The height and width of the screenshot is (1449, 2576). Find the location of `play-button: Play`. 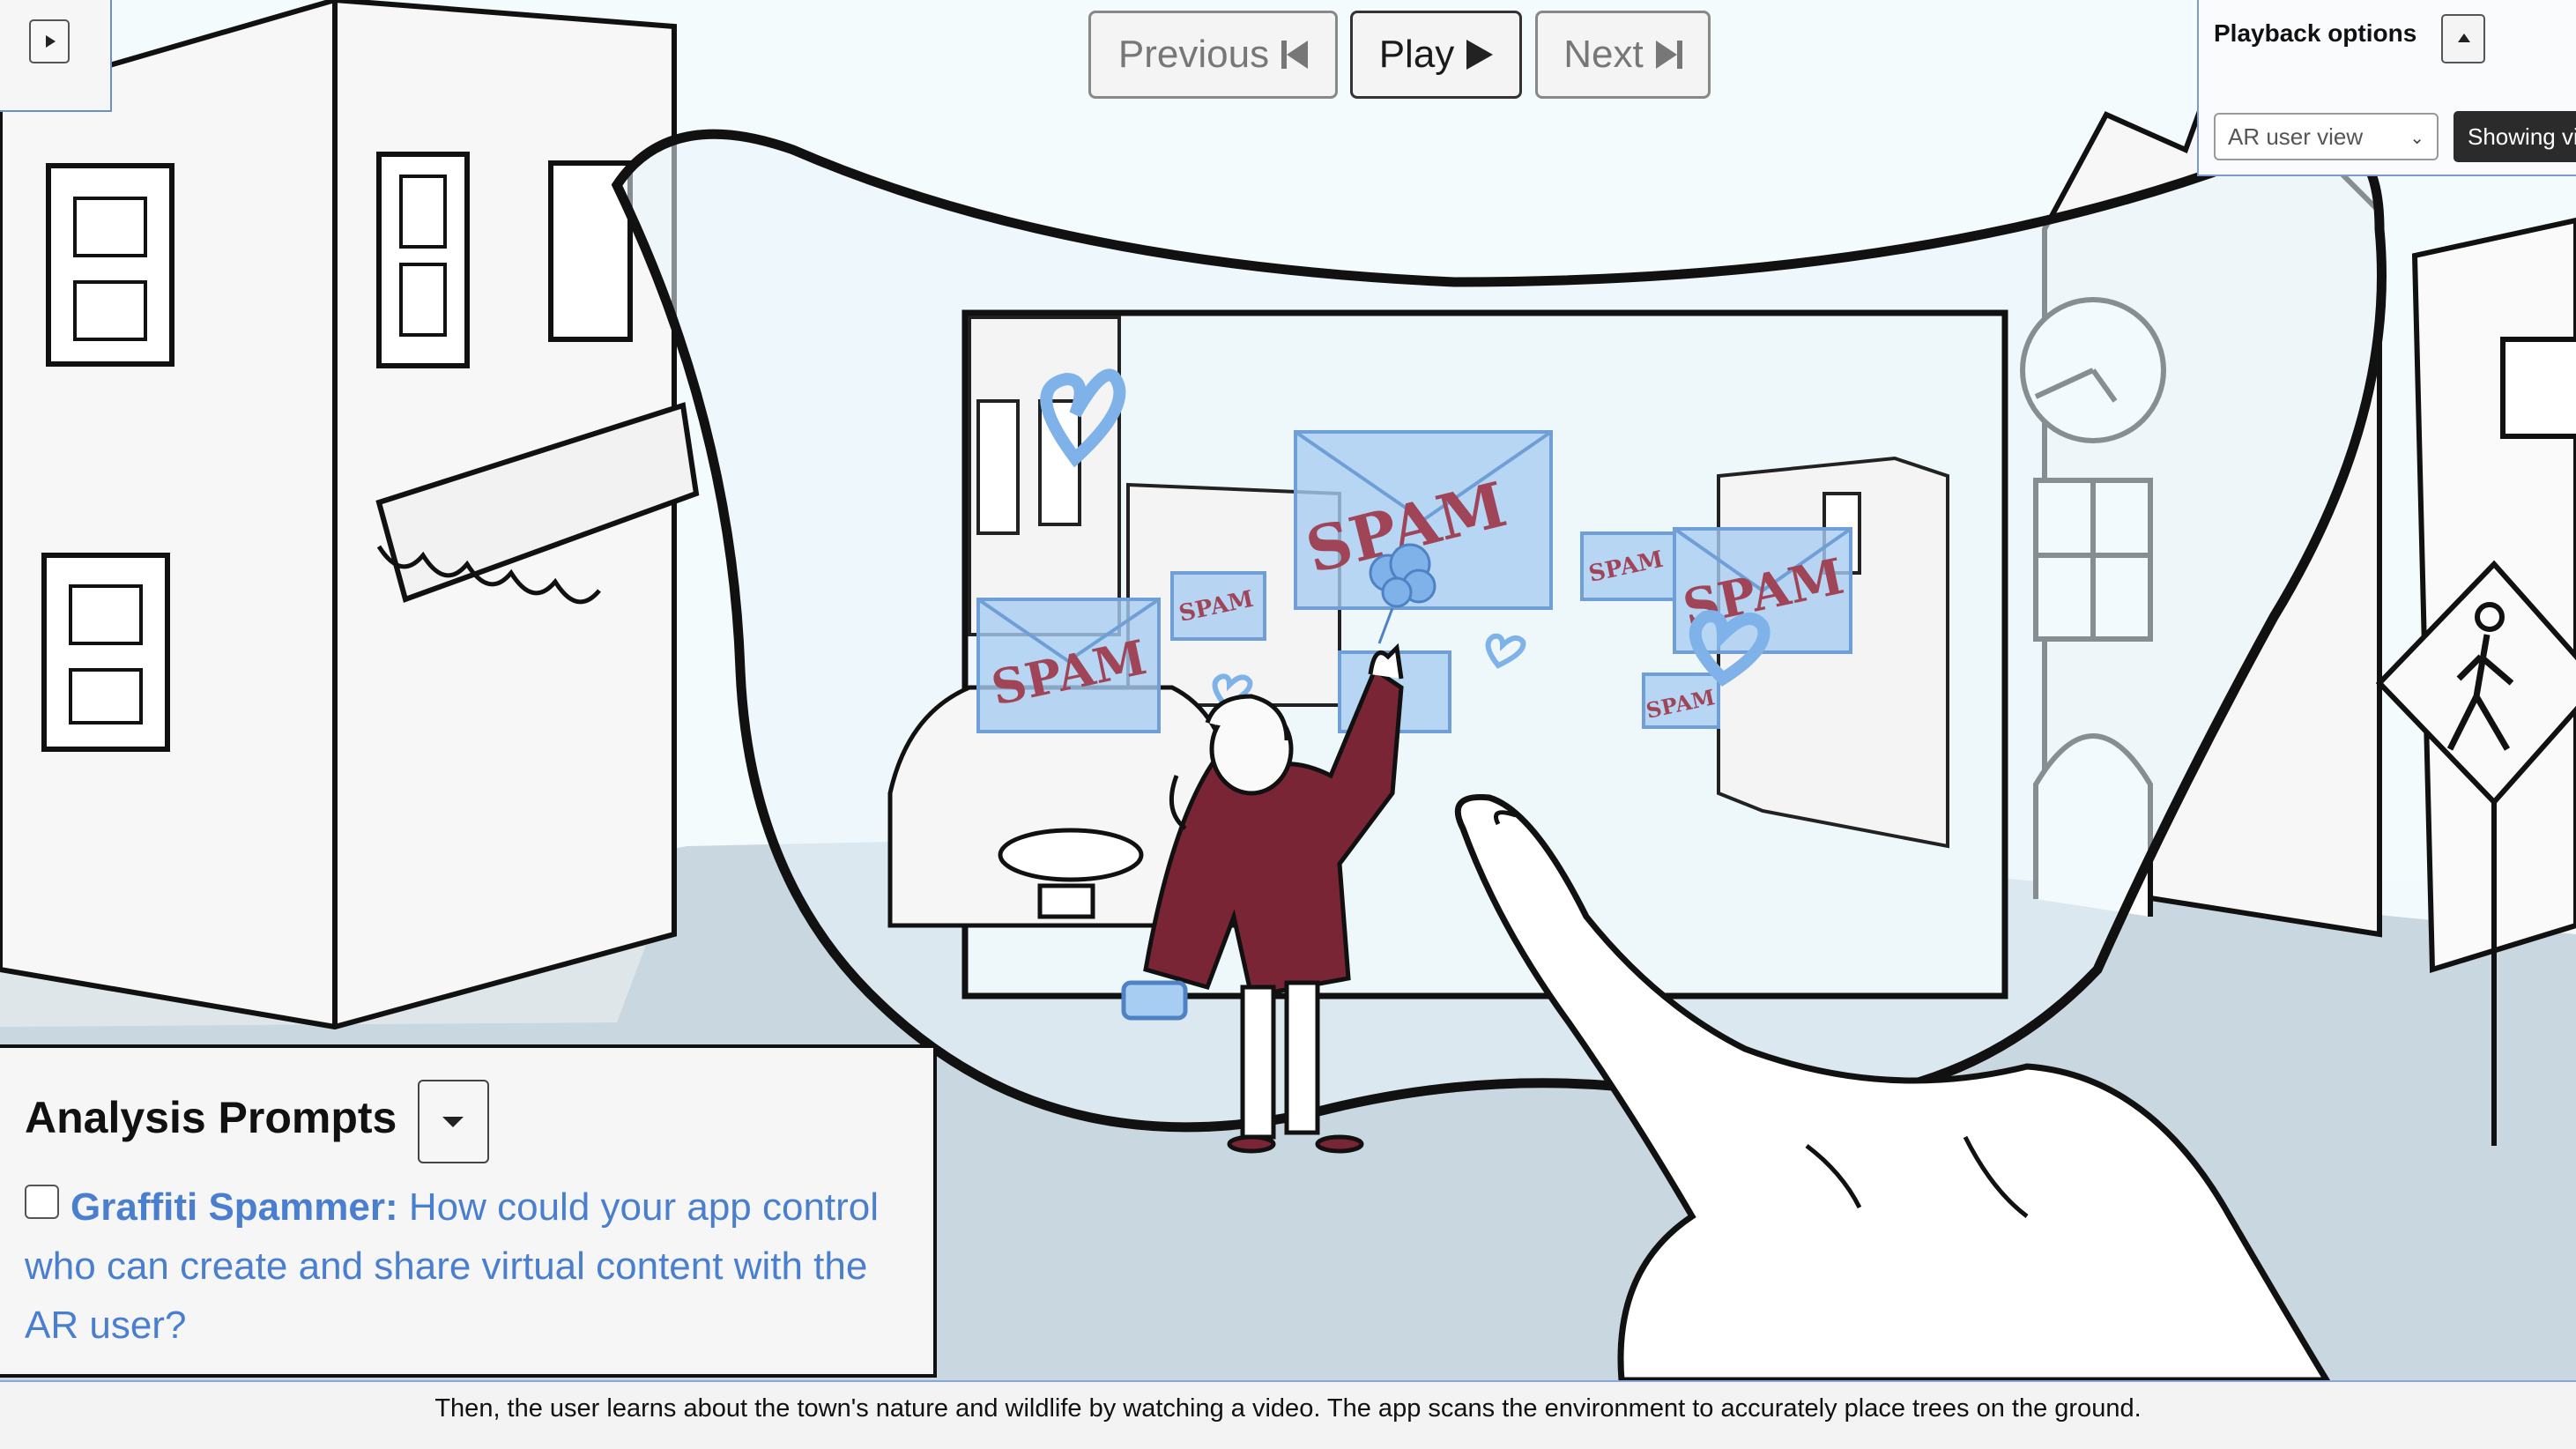

play-button: Play is located at coordinates (1436, 55).